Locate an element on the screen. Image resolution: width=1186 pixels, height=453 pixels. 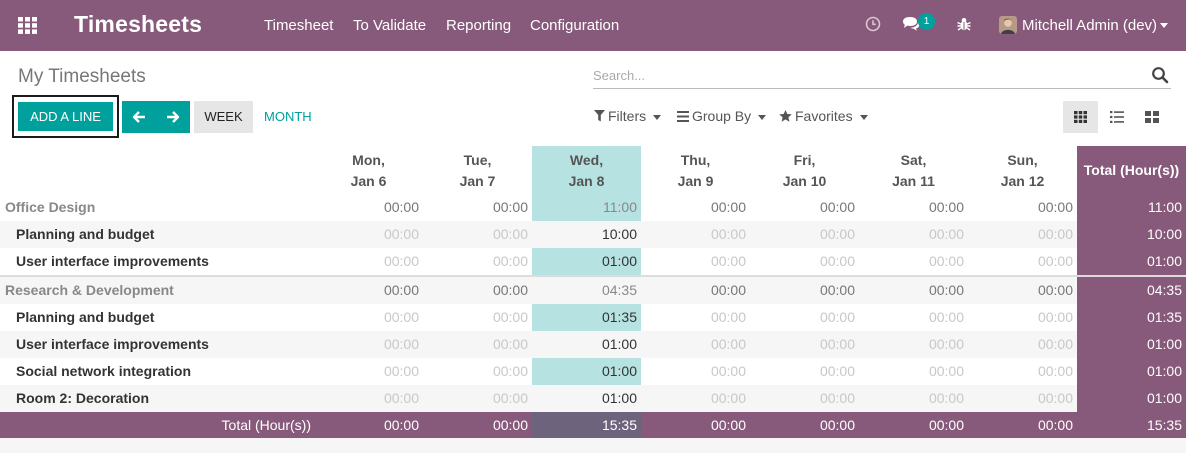
grid-view-button is located at coordinates (1080, 117).